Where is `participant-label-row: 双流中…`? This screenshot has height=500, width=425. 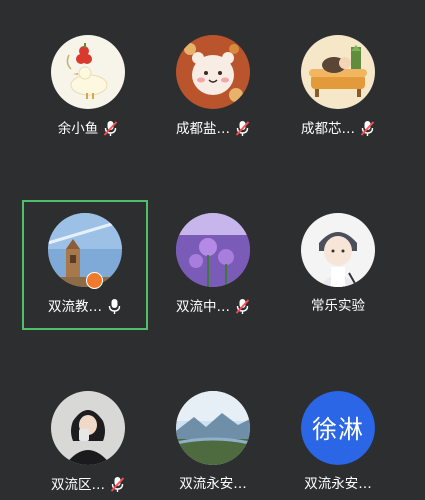
participant-label-row: 双流中… is located at coordinates (213, 306).